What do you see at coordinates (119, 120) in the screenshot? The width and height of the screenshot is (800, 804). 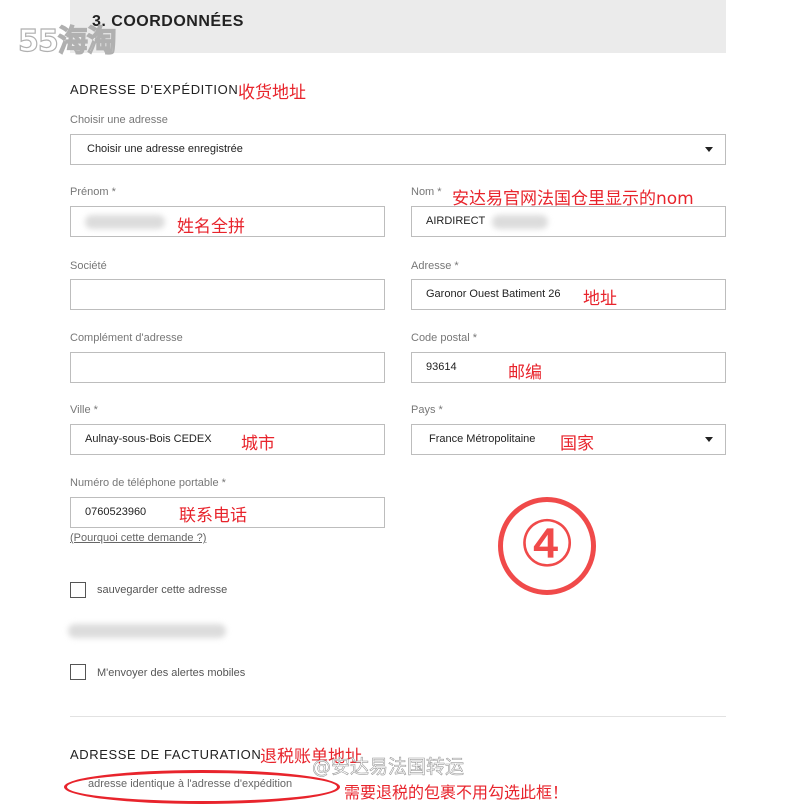 I see `choose-address-label: Choisir une adresse` at bounding box center [119, 120].